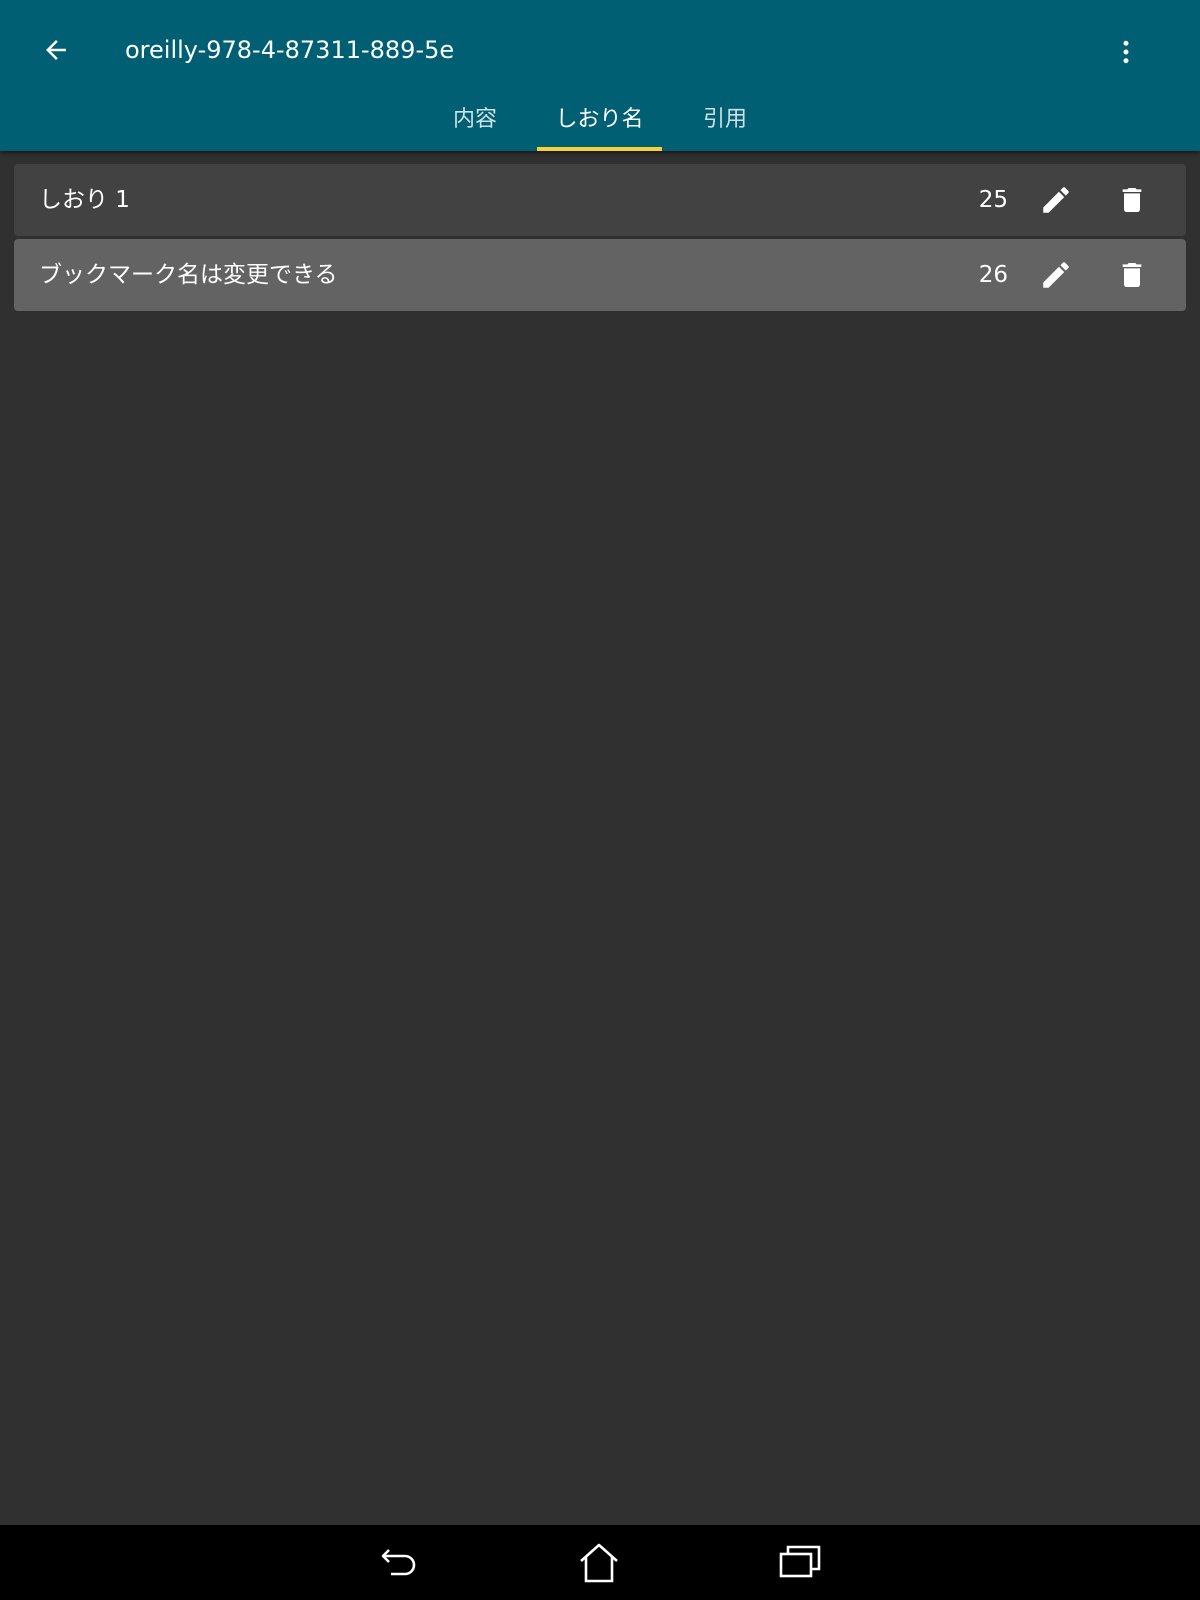  I want to click on system-back-button, so click(400, 1563).